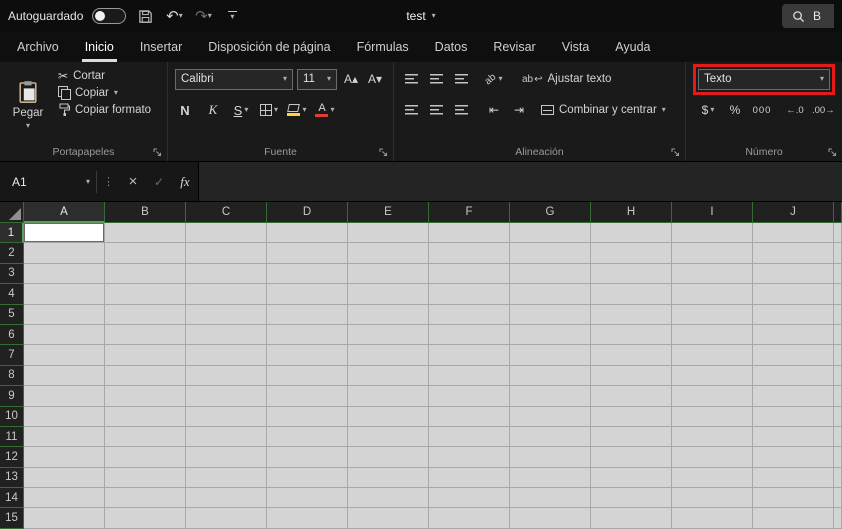 The image size is (842, 529). I want to click on customize-quick-access-button: ▾, so click(232, 16).